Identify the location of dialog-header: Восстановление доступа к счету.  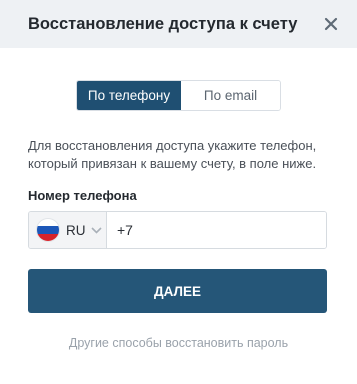
(178, 24).